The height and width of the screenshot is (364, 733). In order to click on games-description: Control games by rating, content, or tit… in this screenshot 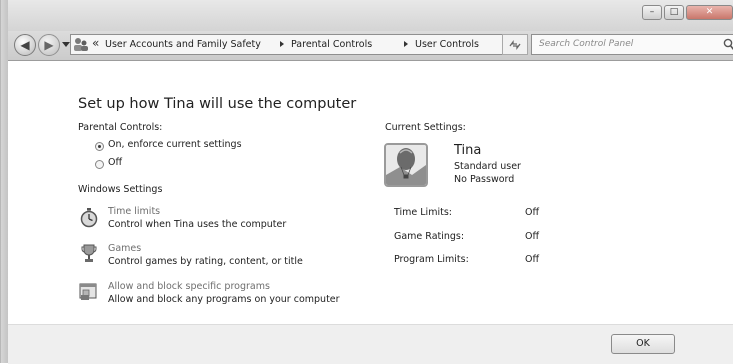, I will do `click(205, 261)`.